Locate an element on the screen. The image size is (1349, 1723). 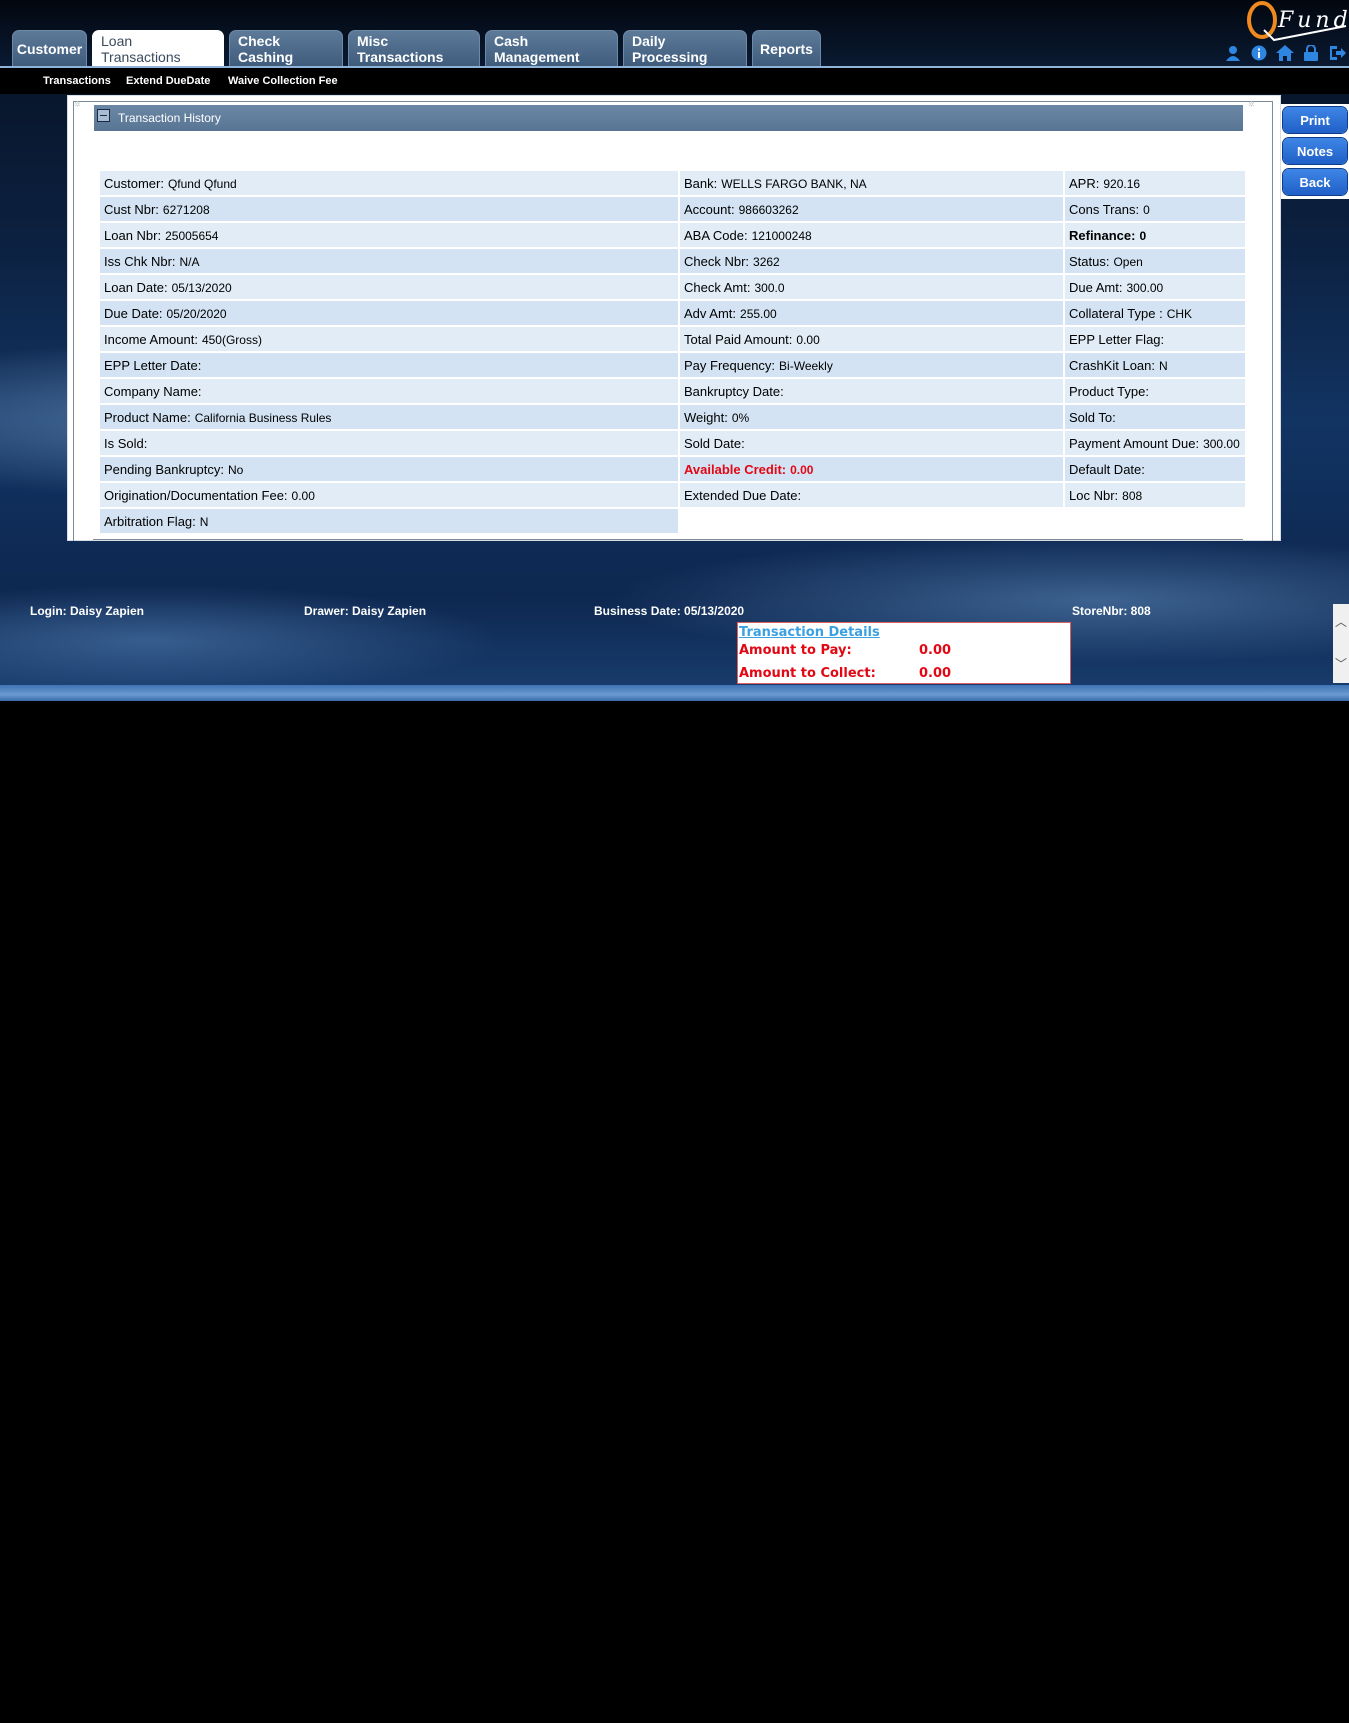
detail-value: CHK is located at coordinates (1179, 313).